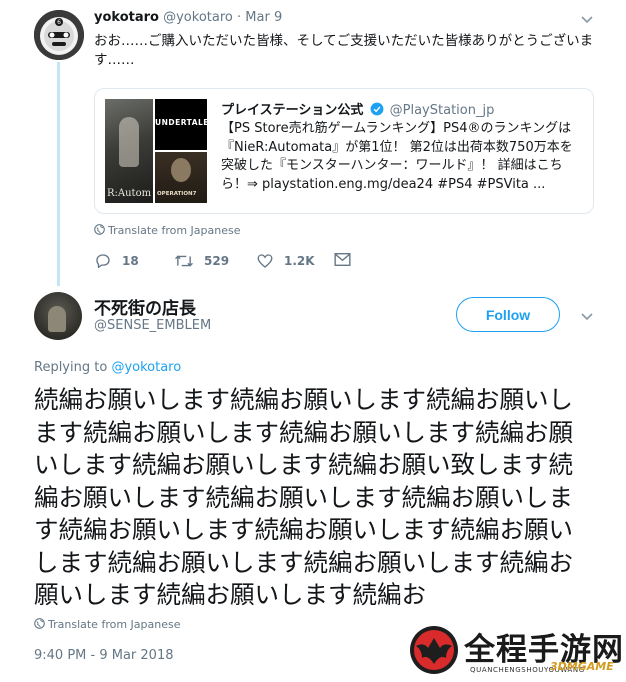  I want to click on quoted-display-name: プレイステーション公式, so click(292, 110).